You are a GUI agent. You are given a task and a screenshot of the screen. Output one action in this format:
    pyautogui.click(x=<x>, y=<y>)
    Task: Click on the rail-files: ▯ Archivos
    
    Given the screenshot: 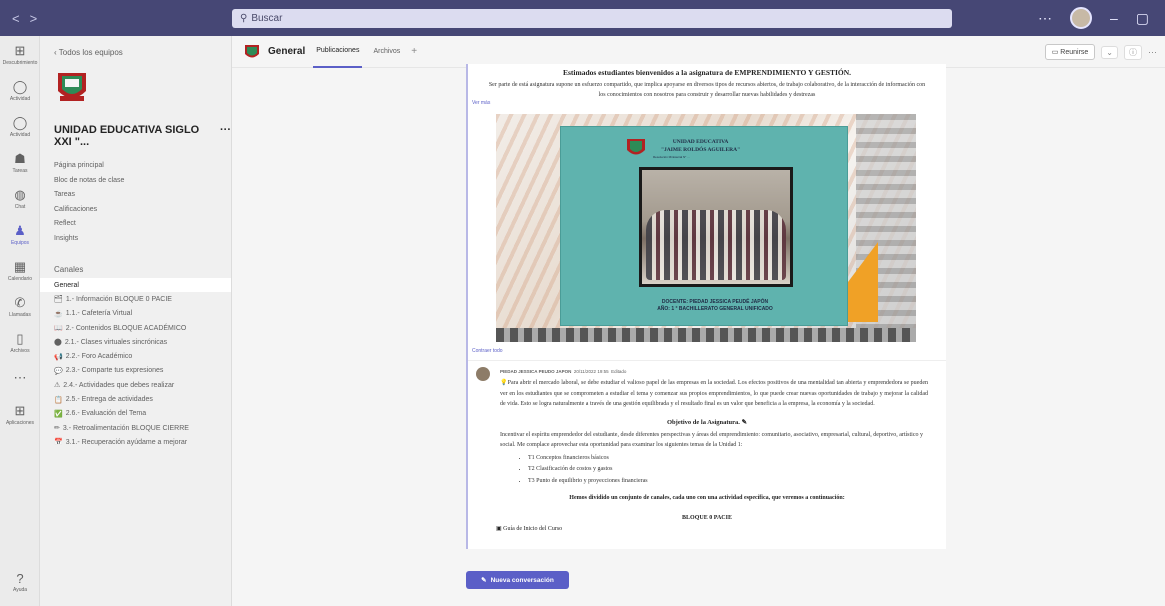 What is the action you would take?
    pyautogui.click(x=20, y=342)
    